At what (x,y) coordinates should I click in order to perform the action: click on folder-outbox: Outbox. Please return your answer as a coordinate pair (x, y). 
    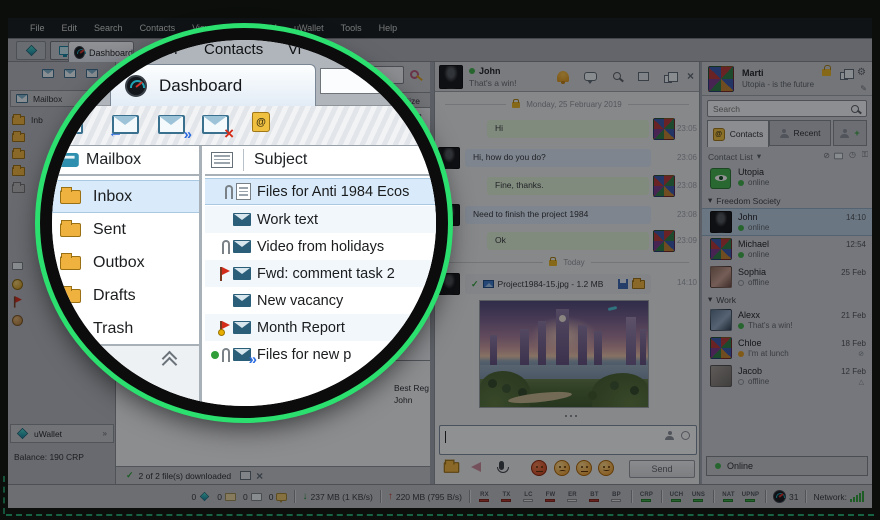
    Looking at the image, I should click on (125, 262).